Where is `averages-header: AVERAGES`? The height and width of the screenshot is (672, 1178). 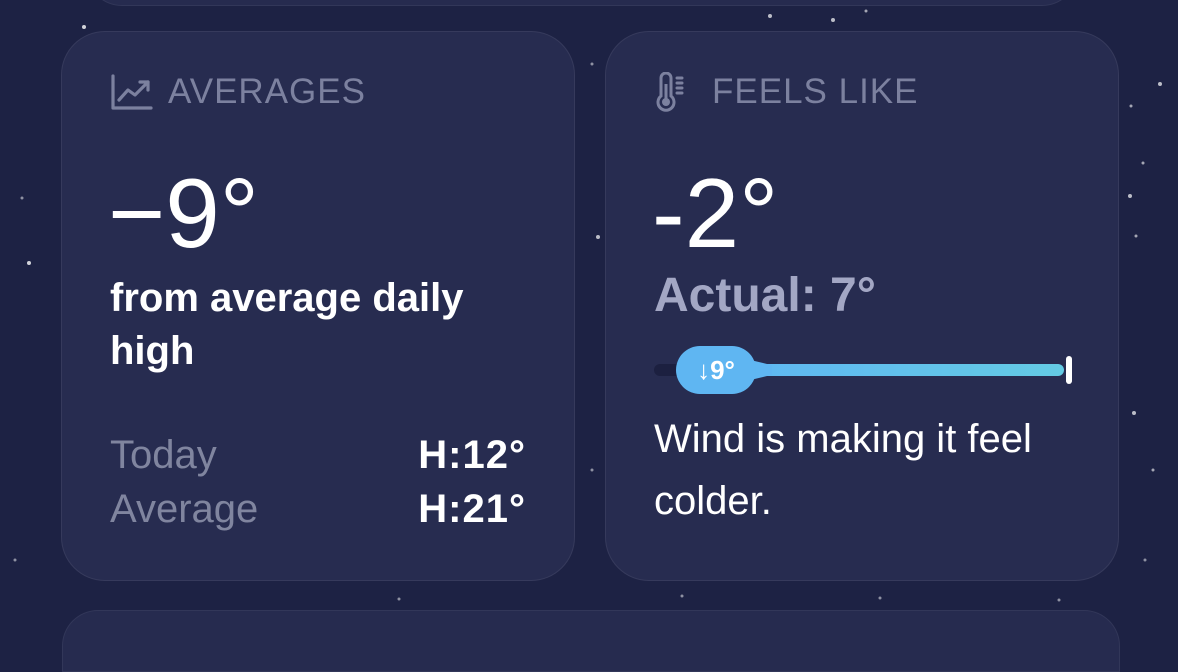
averages-header: AVERAGES is located at coordinates (238, 92).